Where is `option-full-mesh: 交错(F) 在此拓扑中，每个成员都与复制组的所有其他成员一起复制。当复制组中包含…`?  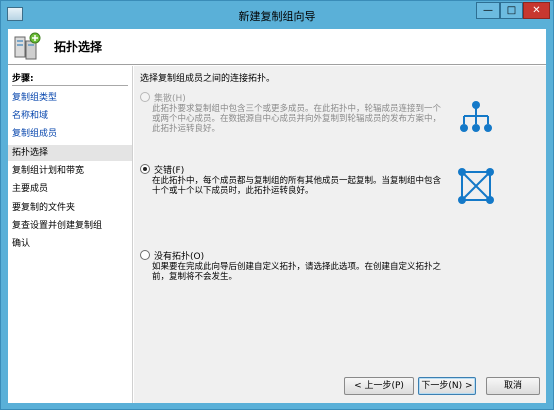
option-full-mesh: 交错(F) 在此拓扑中，每个成员都与复制组的所有其他成员一起复制。当复制组中包含… is located at coordinates (295, 186).